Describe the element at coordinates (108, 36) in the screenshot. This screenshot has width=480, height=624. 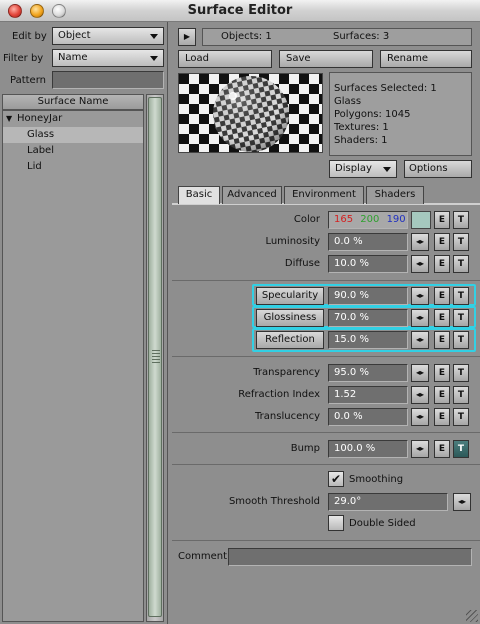
I see `edit-by-dropdown: Object` at that location.